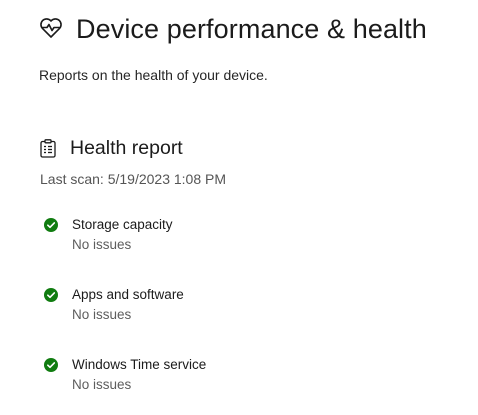 The height and width of the screenshot is (415, 478). I want to click on health-item-name: Storage capacity, so click(122, 224).